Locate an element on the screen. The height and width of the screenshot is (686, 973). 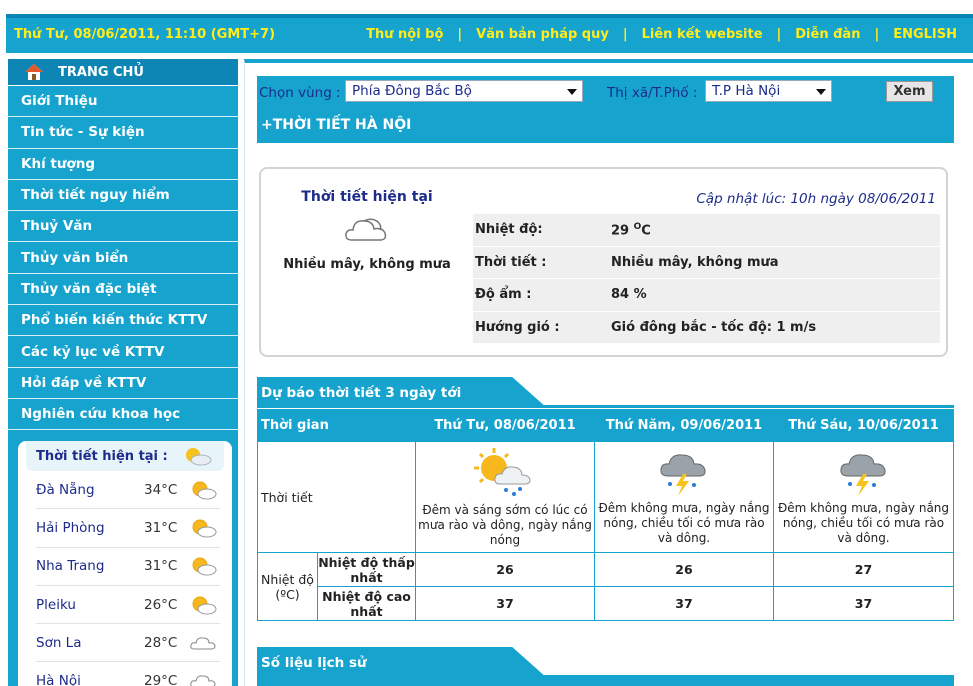
city-select-value: T.P Hà Nội is located at coordinates (746, 91).